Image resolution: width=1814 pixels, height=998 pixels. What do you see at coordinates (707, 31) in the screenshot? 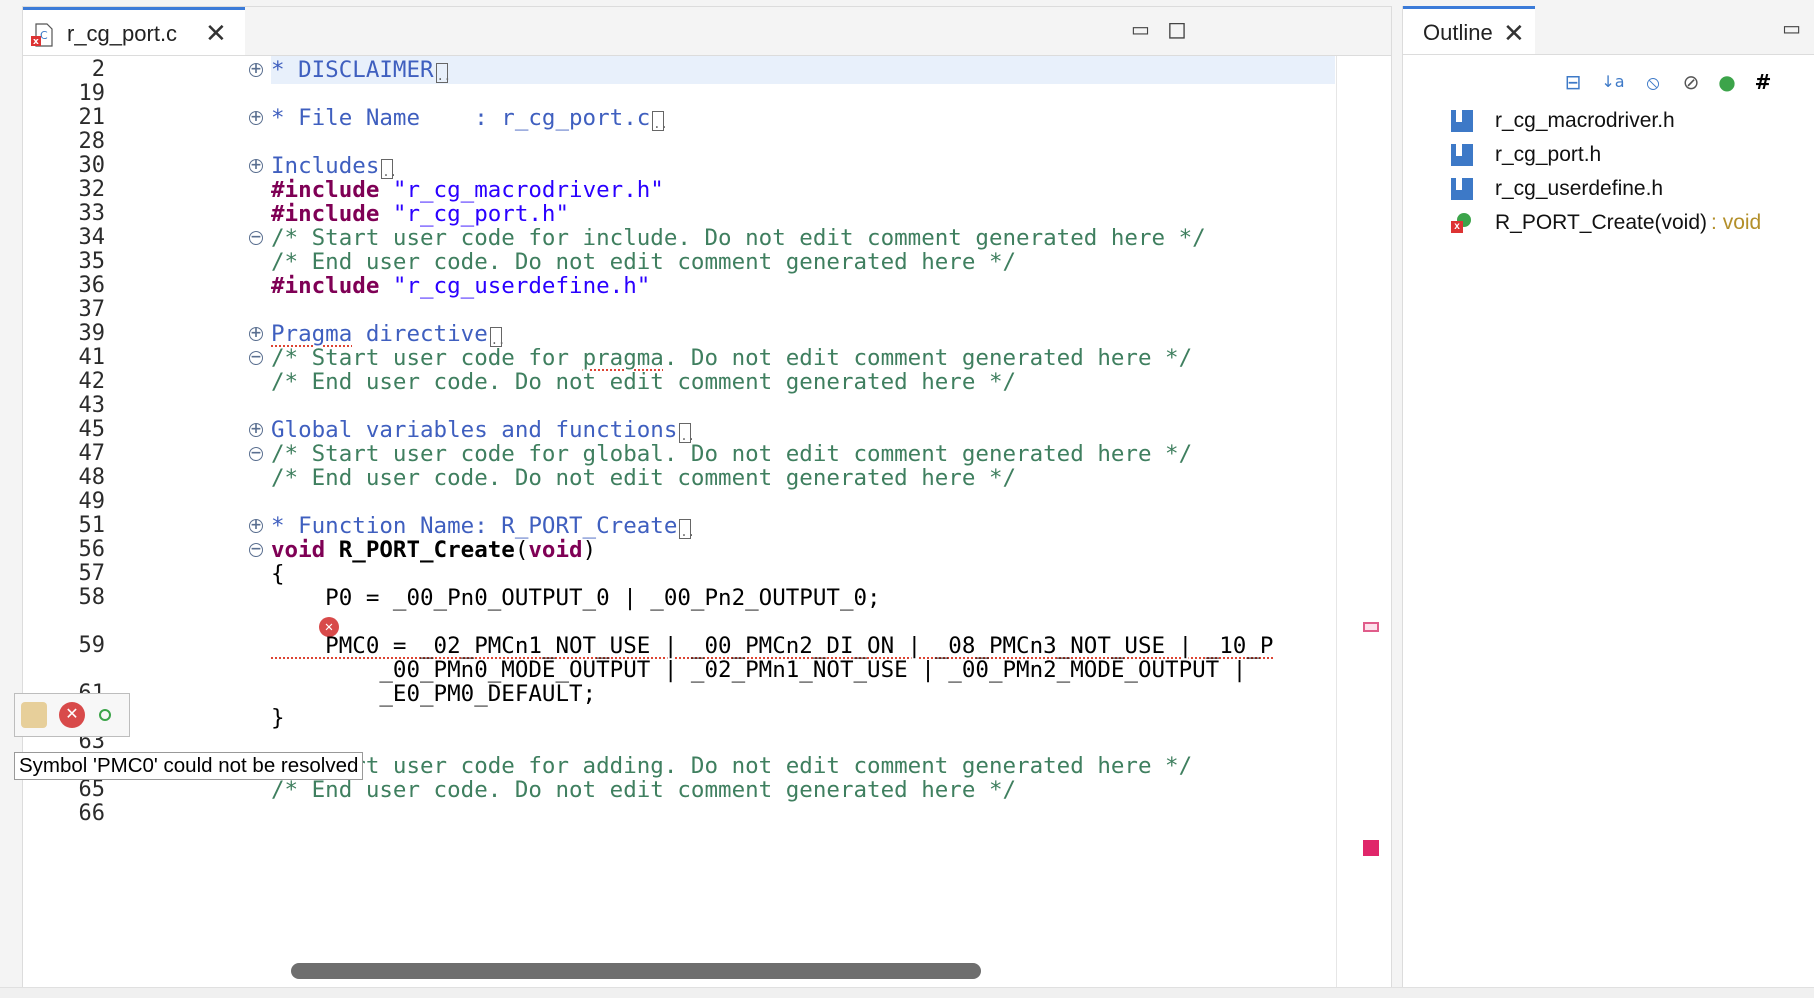
I see `editor-tab-bar: C x r_cg_port.c ✕ ▭ ◻` at bounding box center [707, 31].